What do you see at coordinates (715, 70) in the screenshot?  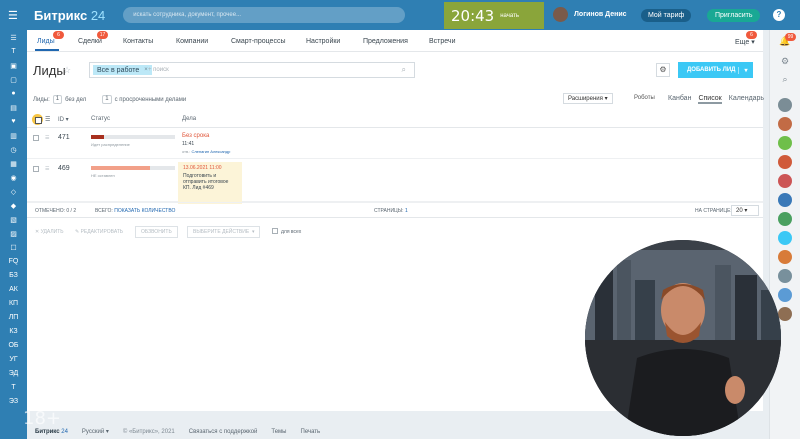 I see `add-lead-button: ДОБАВИТЬ ЛИД ▾` at bounding box center [715, 70].